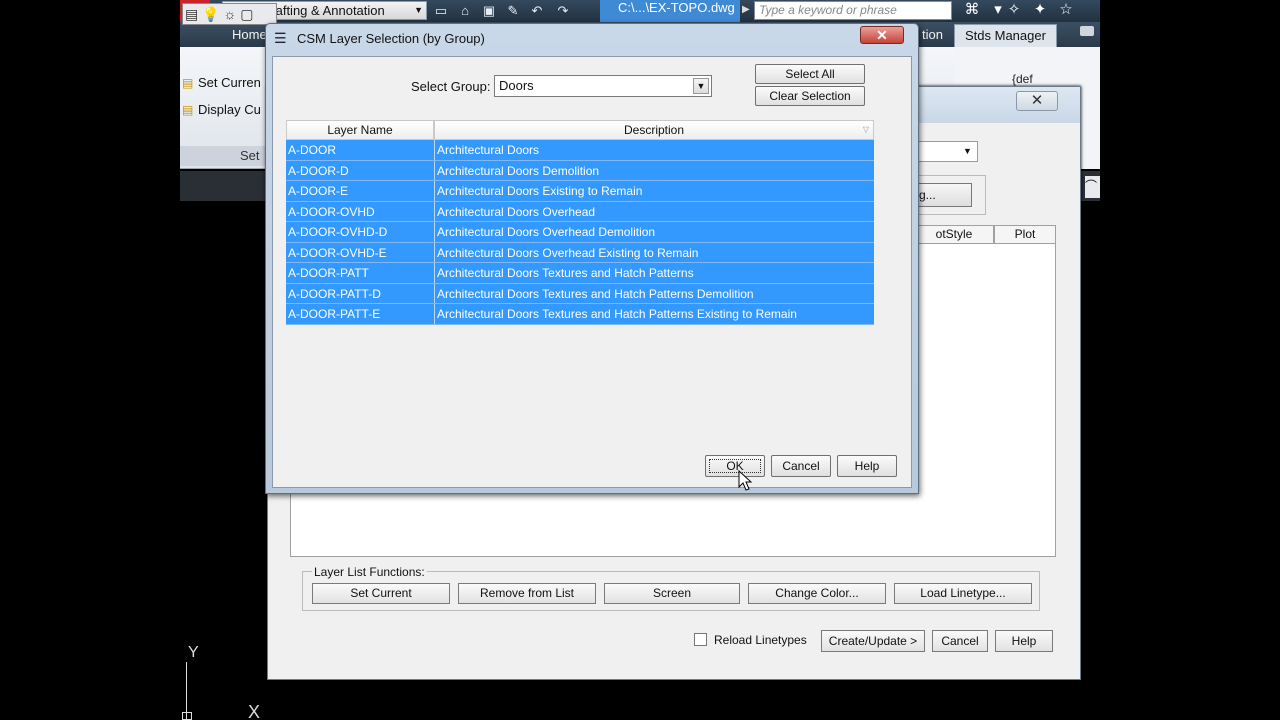 This screenshot has width=1280, height=720. Describe the element at coordinates (735, 466) in the screenshot. I see `ok-button: OK` at that location.